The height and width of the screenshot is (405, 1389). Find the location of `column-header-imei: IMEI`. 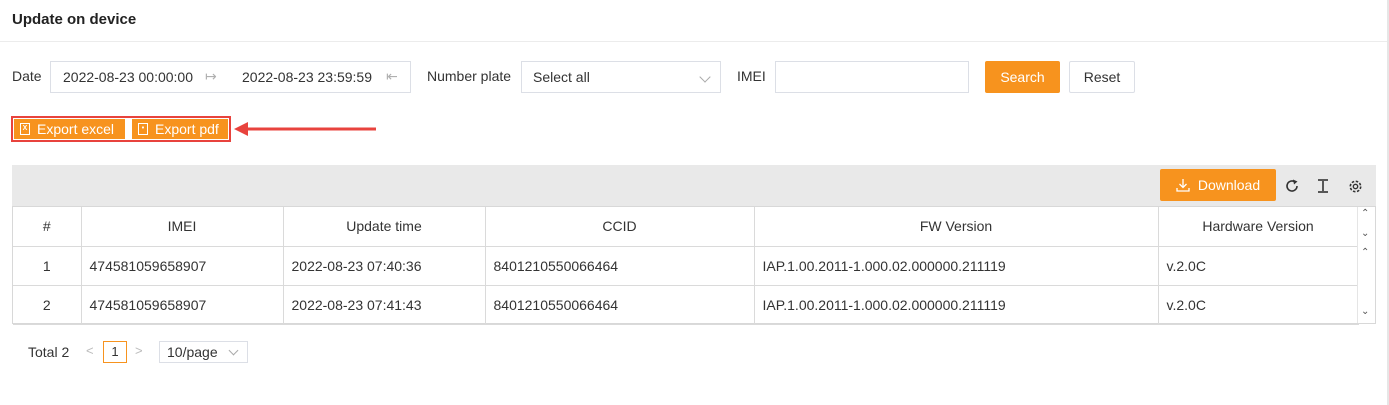

column-header-imei: IMEI is located at coordinates (182, 227).